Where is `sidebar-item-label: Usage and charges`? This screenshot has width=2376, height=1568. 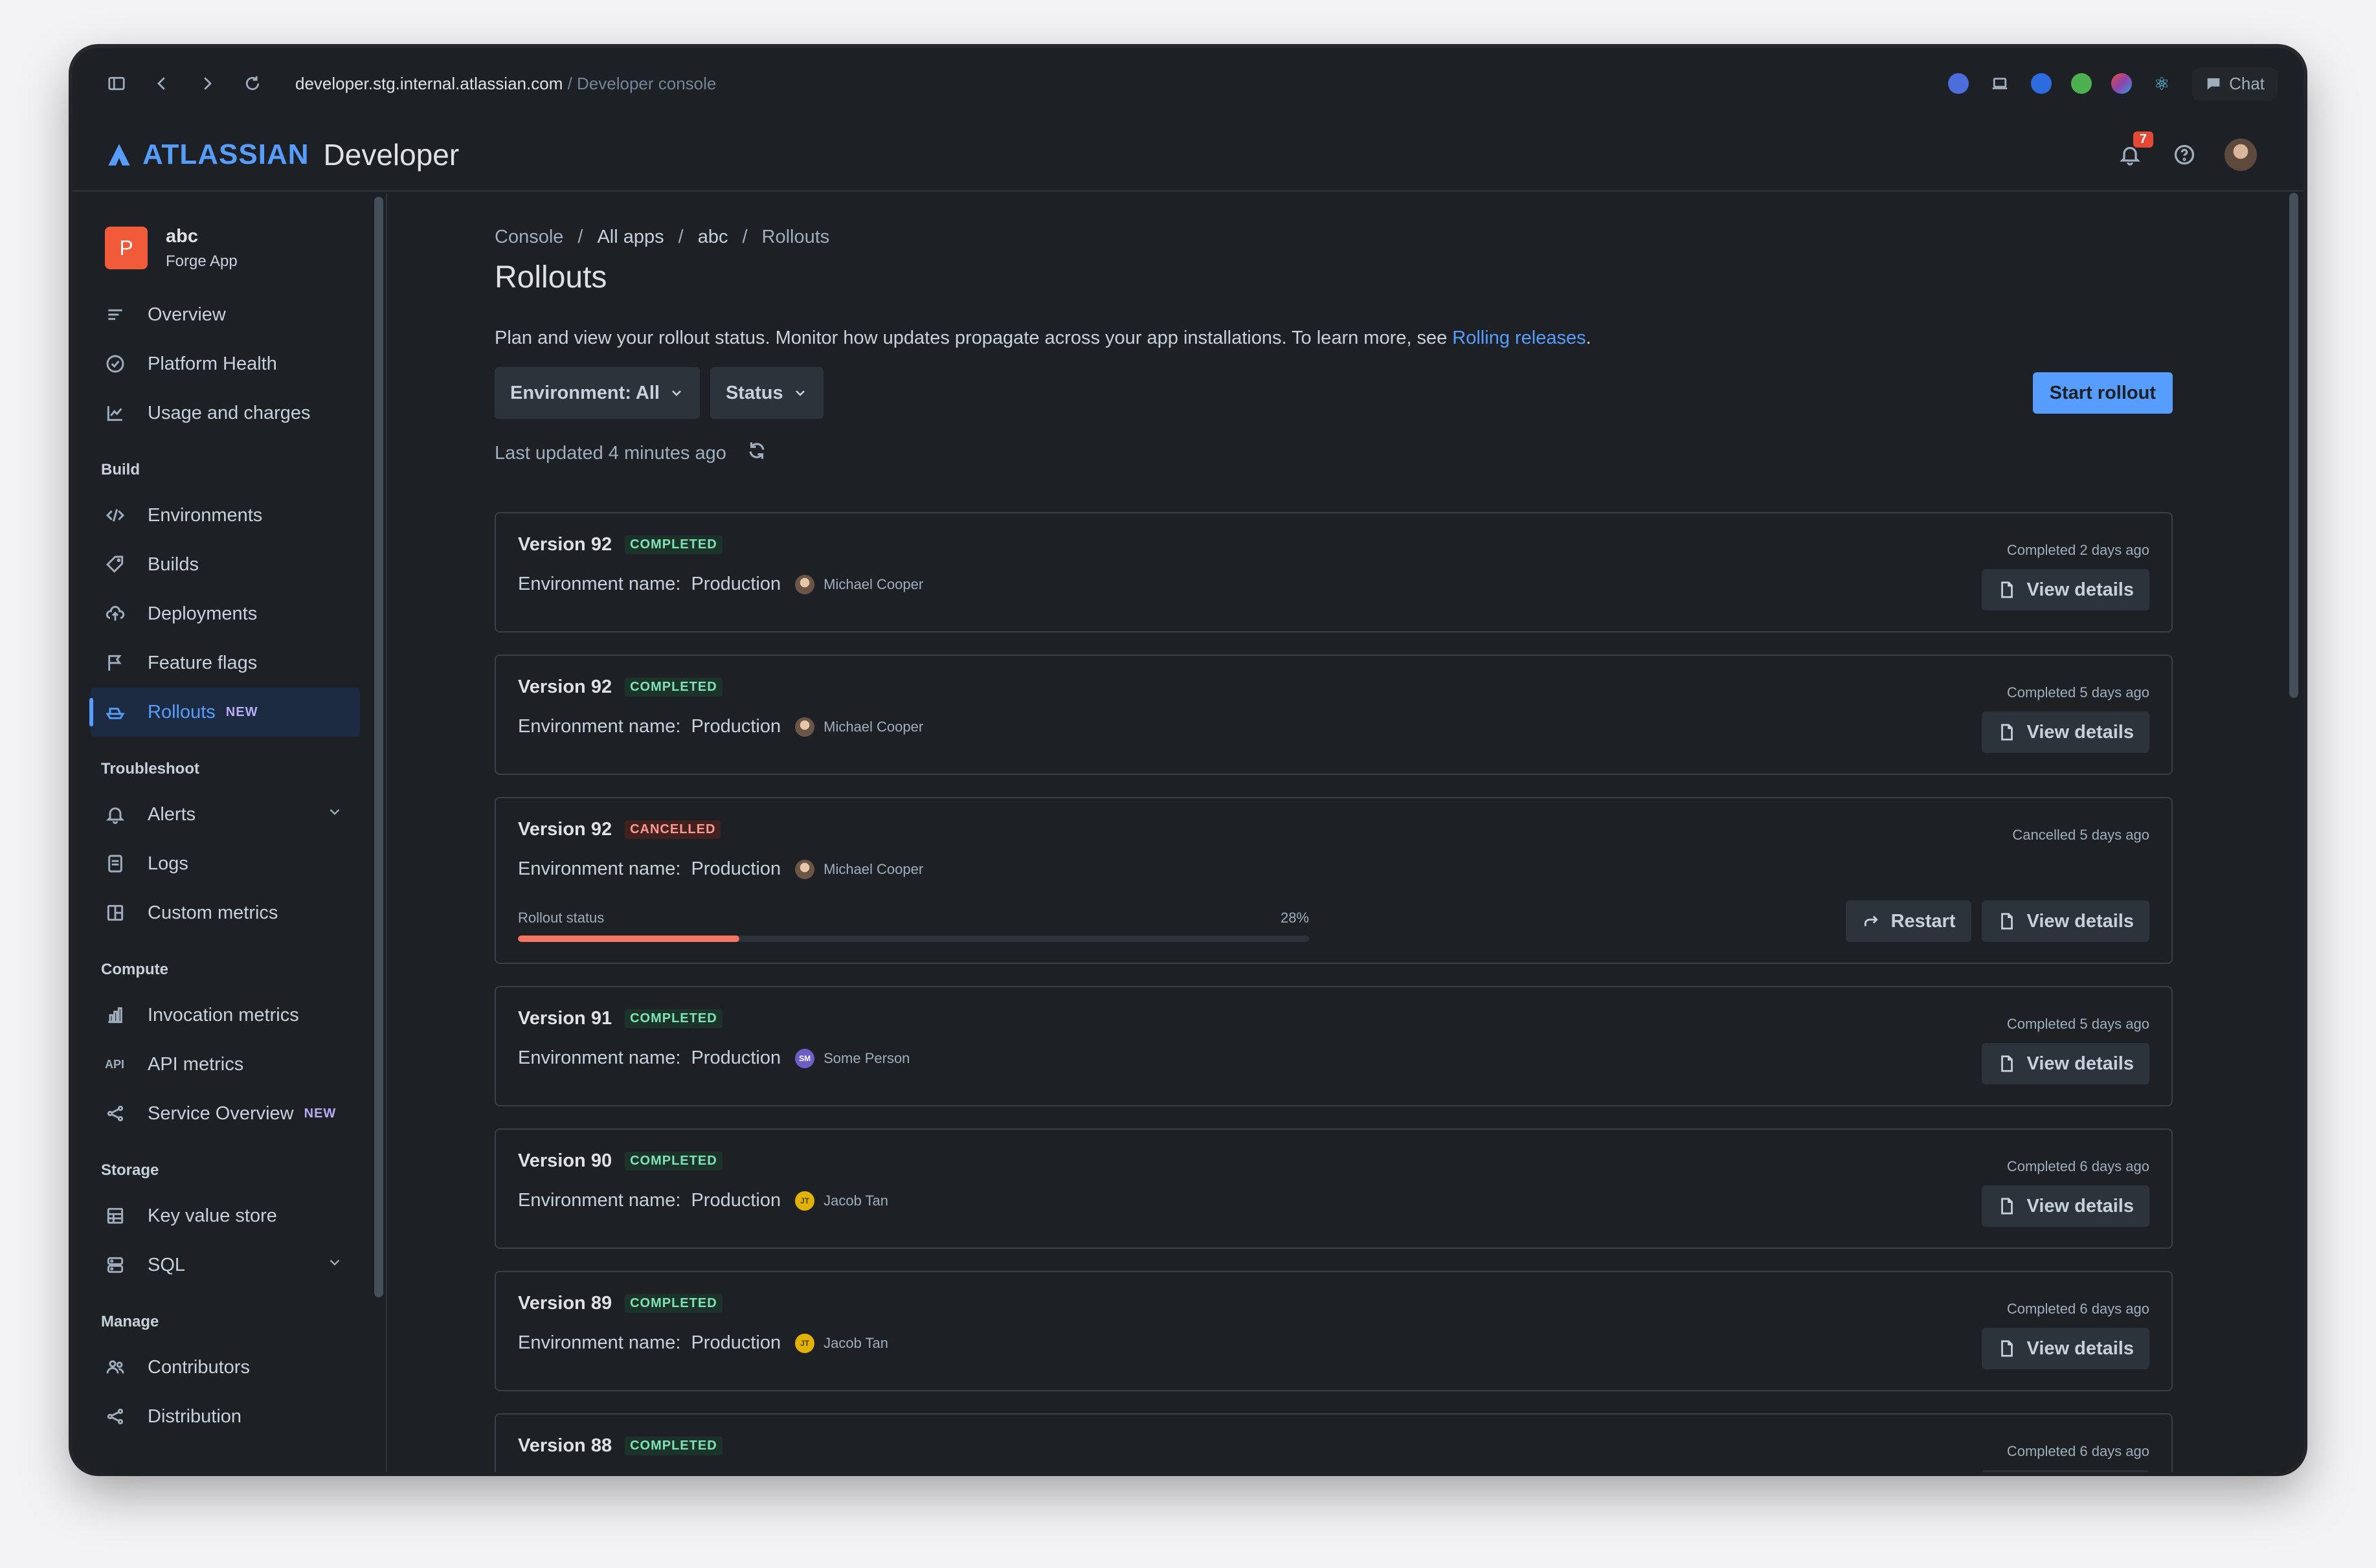 sidebar-item-label: Usage and charges is located at coordinates (229, 412).